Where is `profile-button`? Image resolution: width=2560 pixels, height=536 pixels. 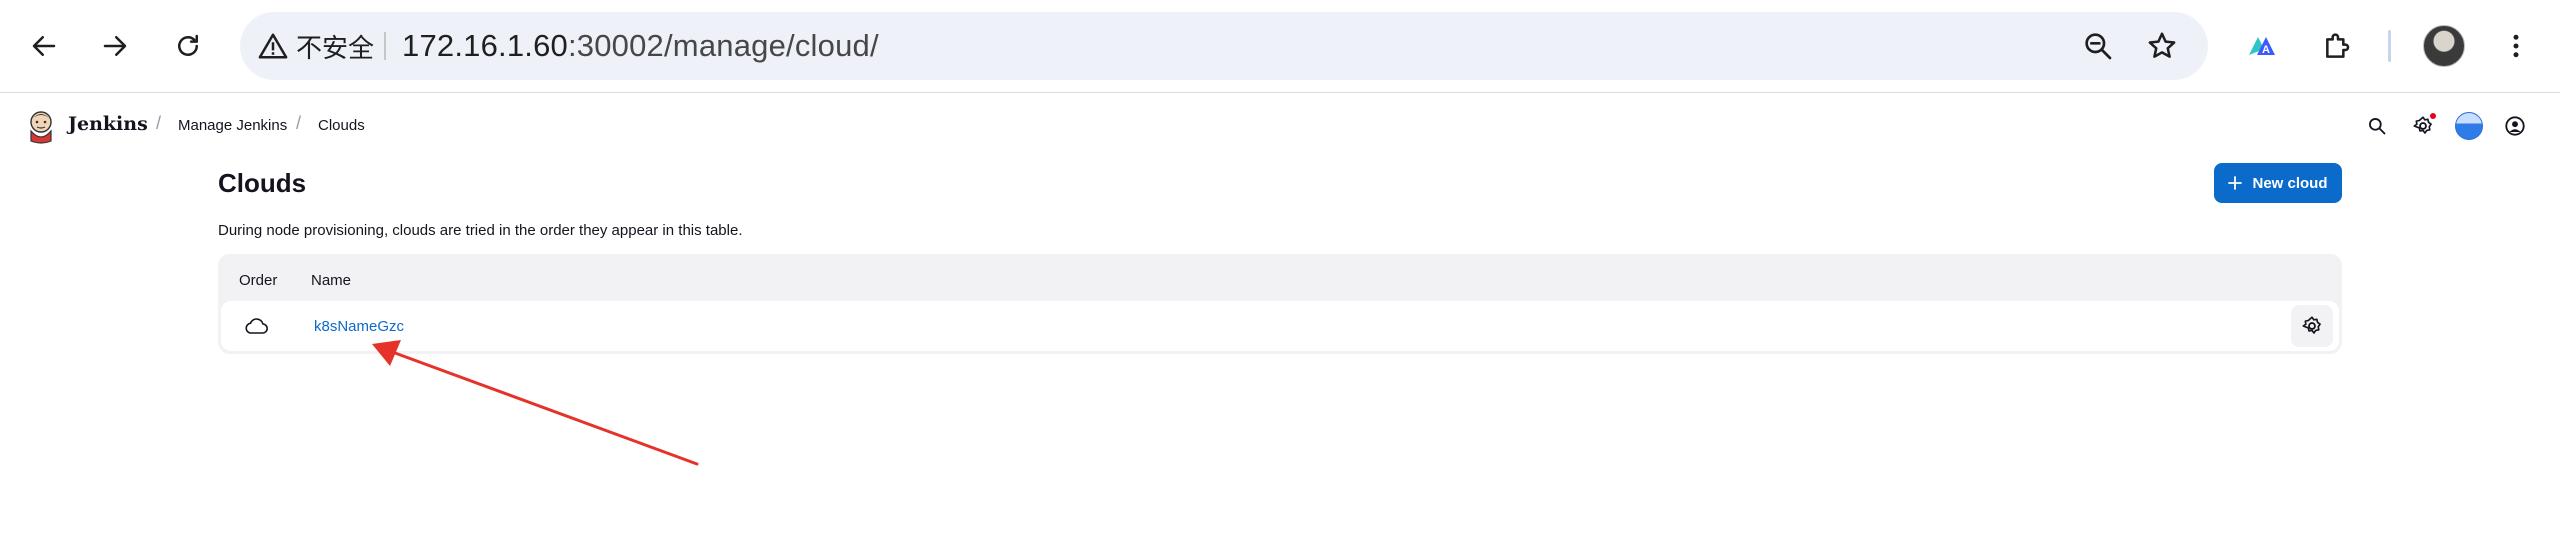
profile-button is located at coordinates (2444, 46).